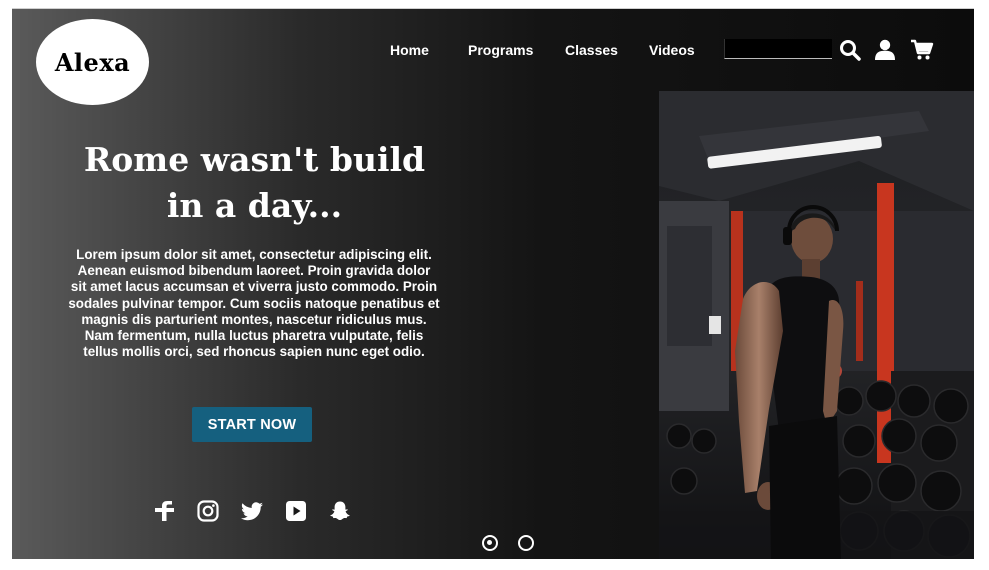 Image resolution: width=989 pixels, height=570 pixels. Describe the element at coordinates (409, 50) in the screenshot. I see `nav-home: Home` at that location.